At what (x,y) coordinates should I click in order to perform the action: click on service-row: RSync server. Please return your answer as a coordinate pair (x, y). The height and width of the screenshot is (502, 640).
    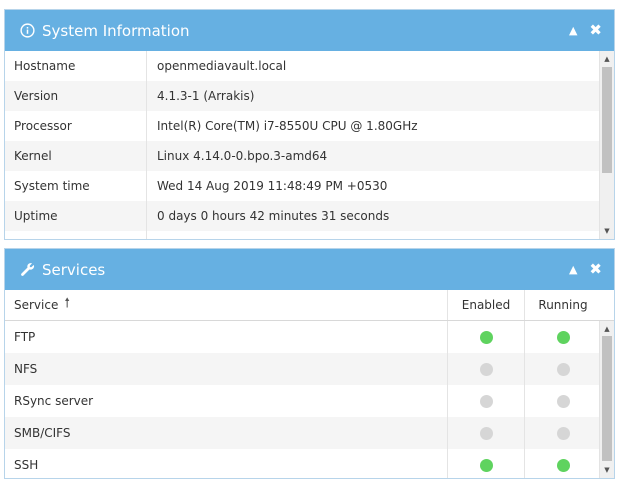
    Looking at the image, I should click on (309, 401).